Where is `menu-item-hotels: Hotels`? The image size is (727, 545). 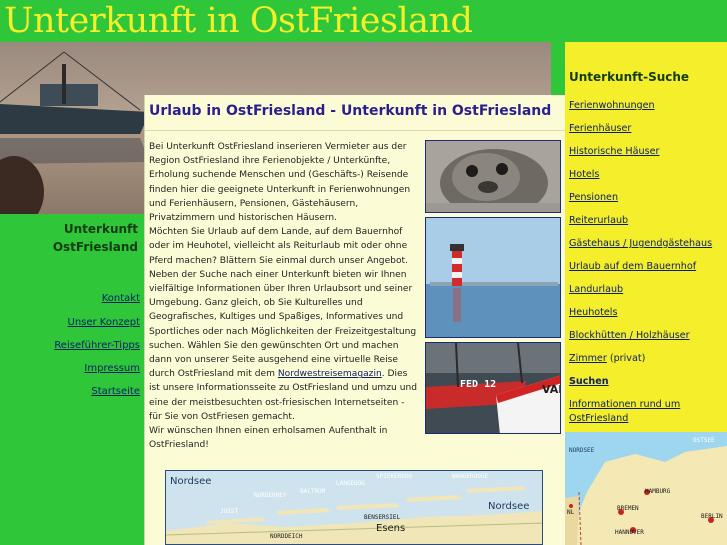
menu-item-hotels: Hotels is located at coordinates (584, 174).